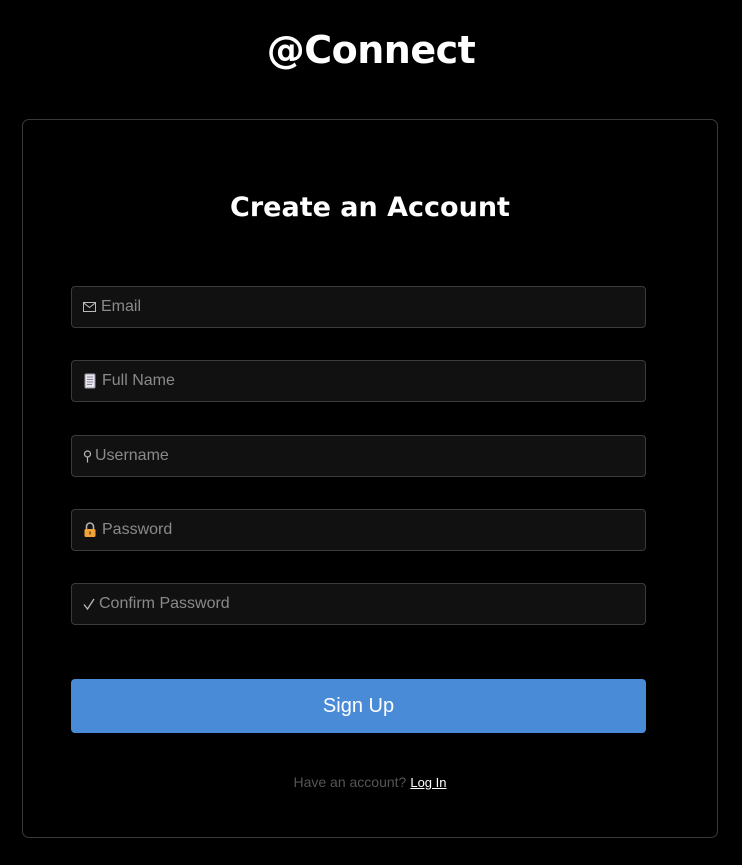 The height and width of the screenshot is (865, 742). I want to click on password-field, so click(358, 530).